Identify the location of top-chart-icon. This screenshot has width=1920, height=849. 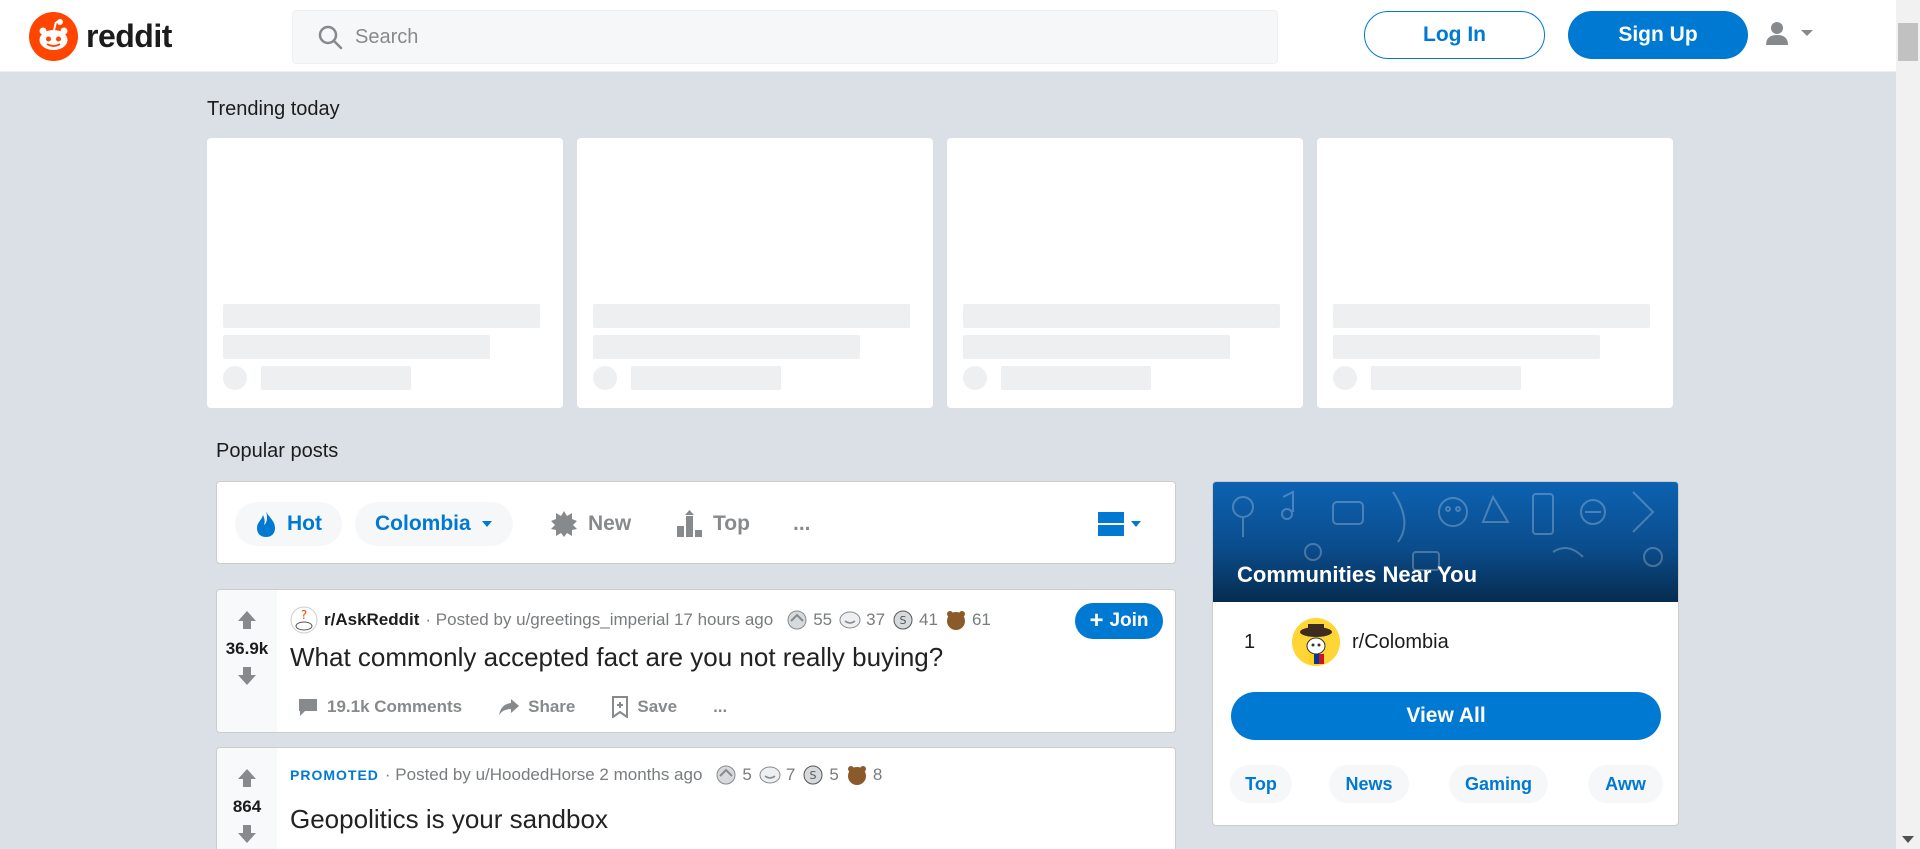
(689, 523).